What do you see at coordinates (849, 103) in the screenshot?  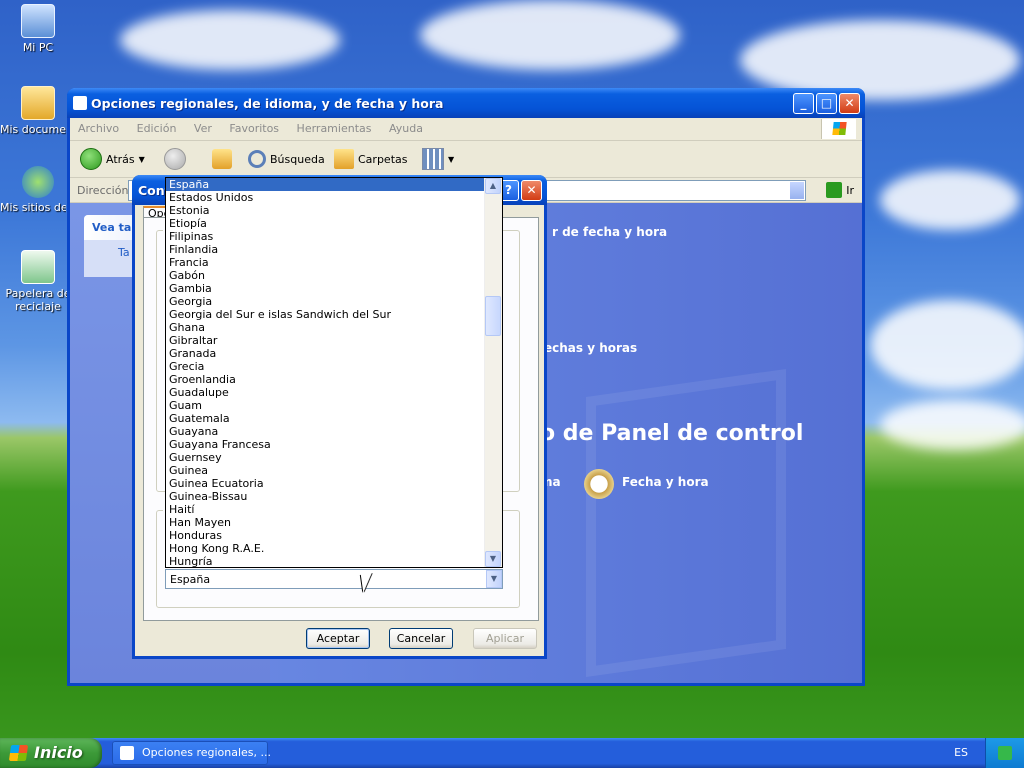 I see `close-button: ✕` at bounding box center [849, 103].